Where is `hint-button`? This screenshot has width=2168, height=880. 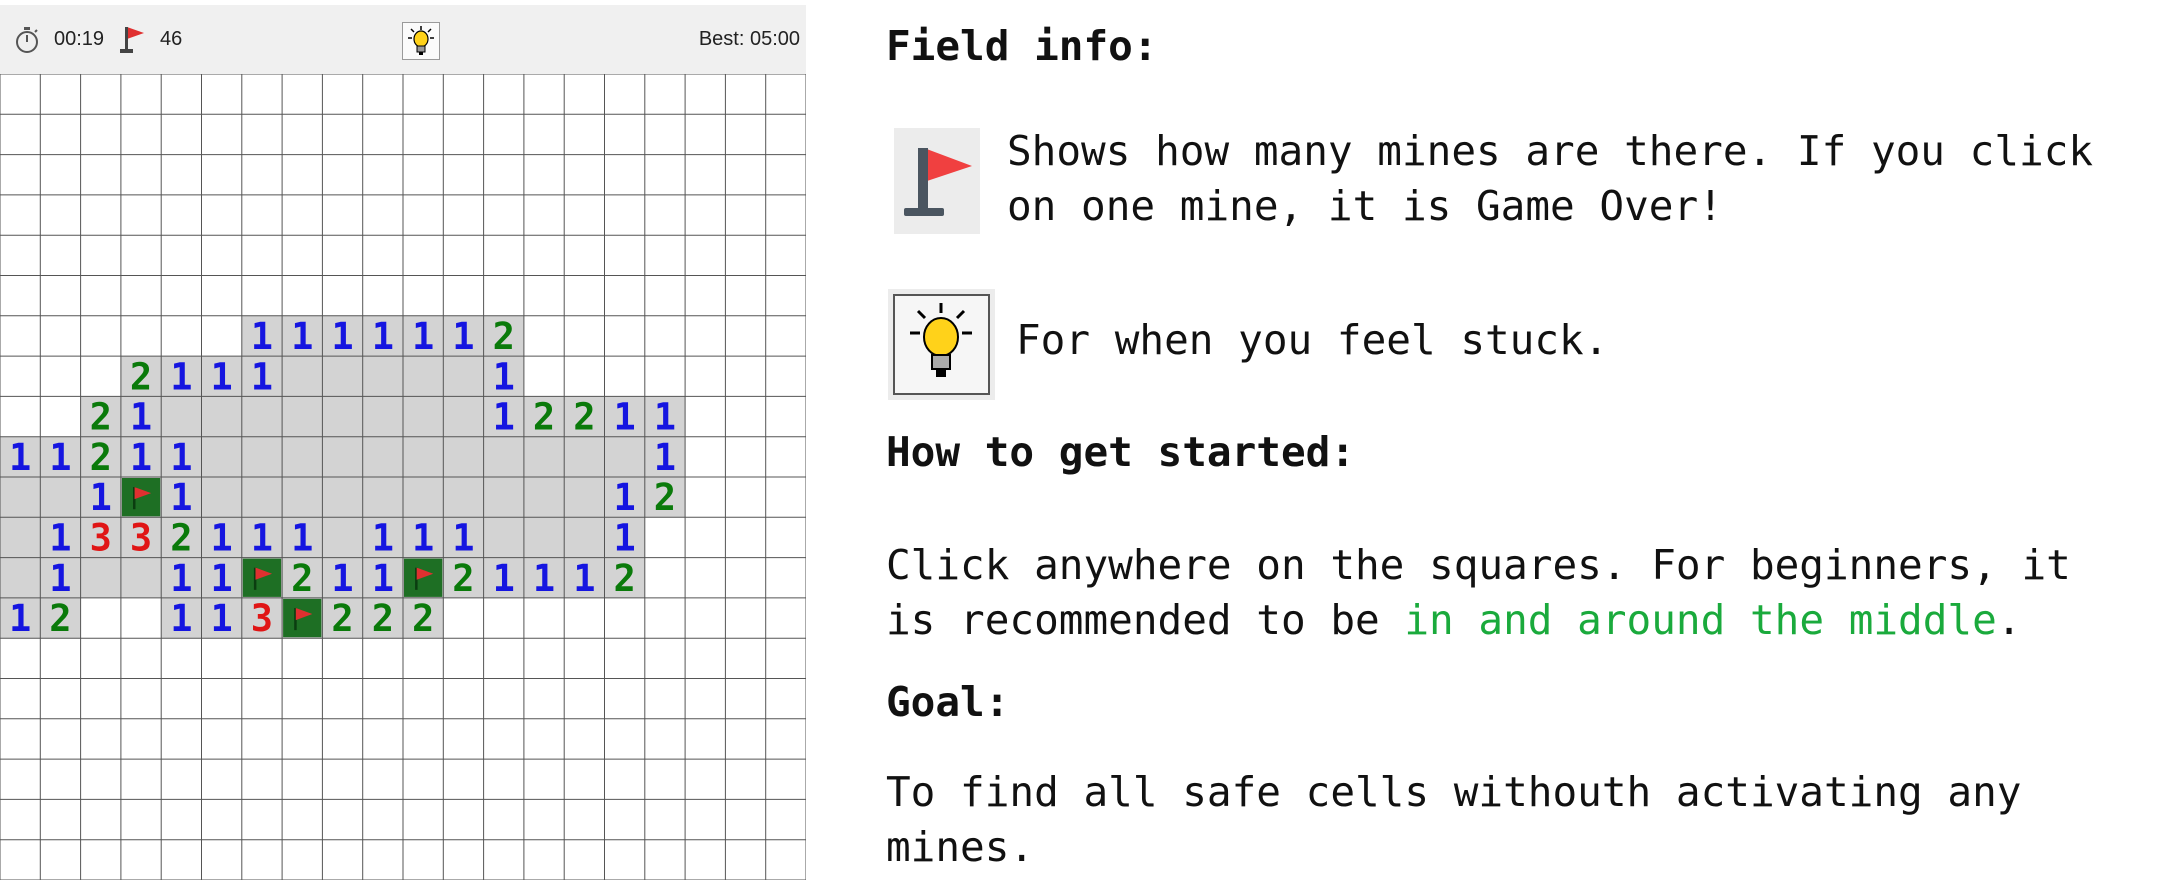
hint-button is located at coordinates (421, 41).